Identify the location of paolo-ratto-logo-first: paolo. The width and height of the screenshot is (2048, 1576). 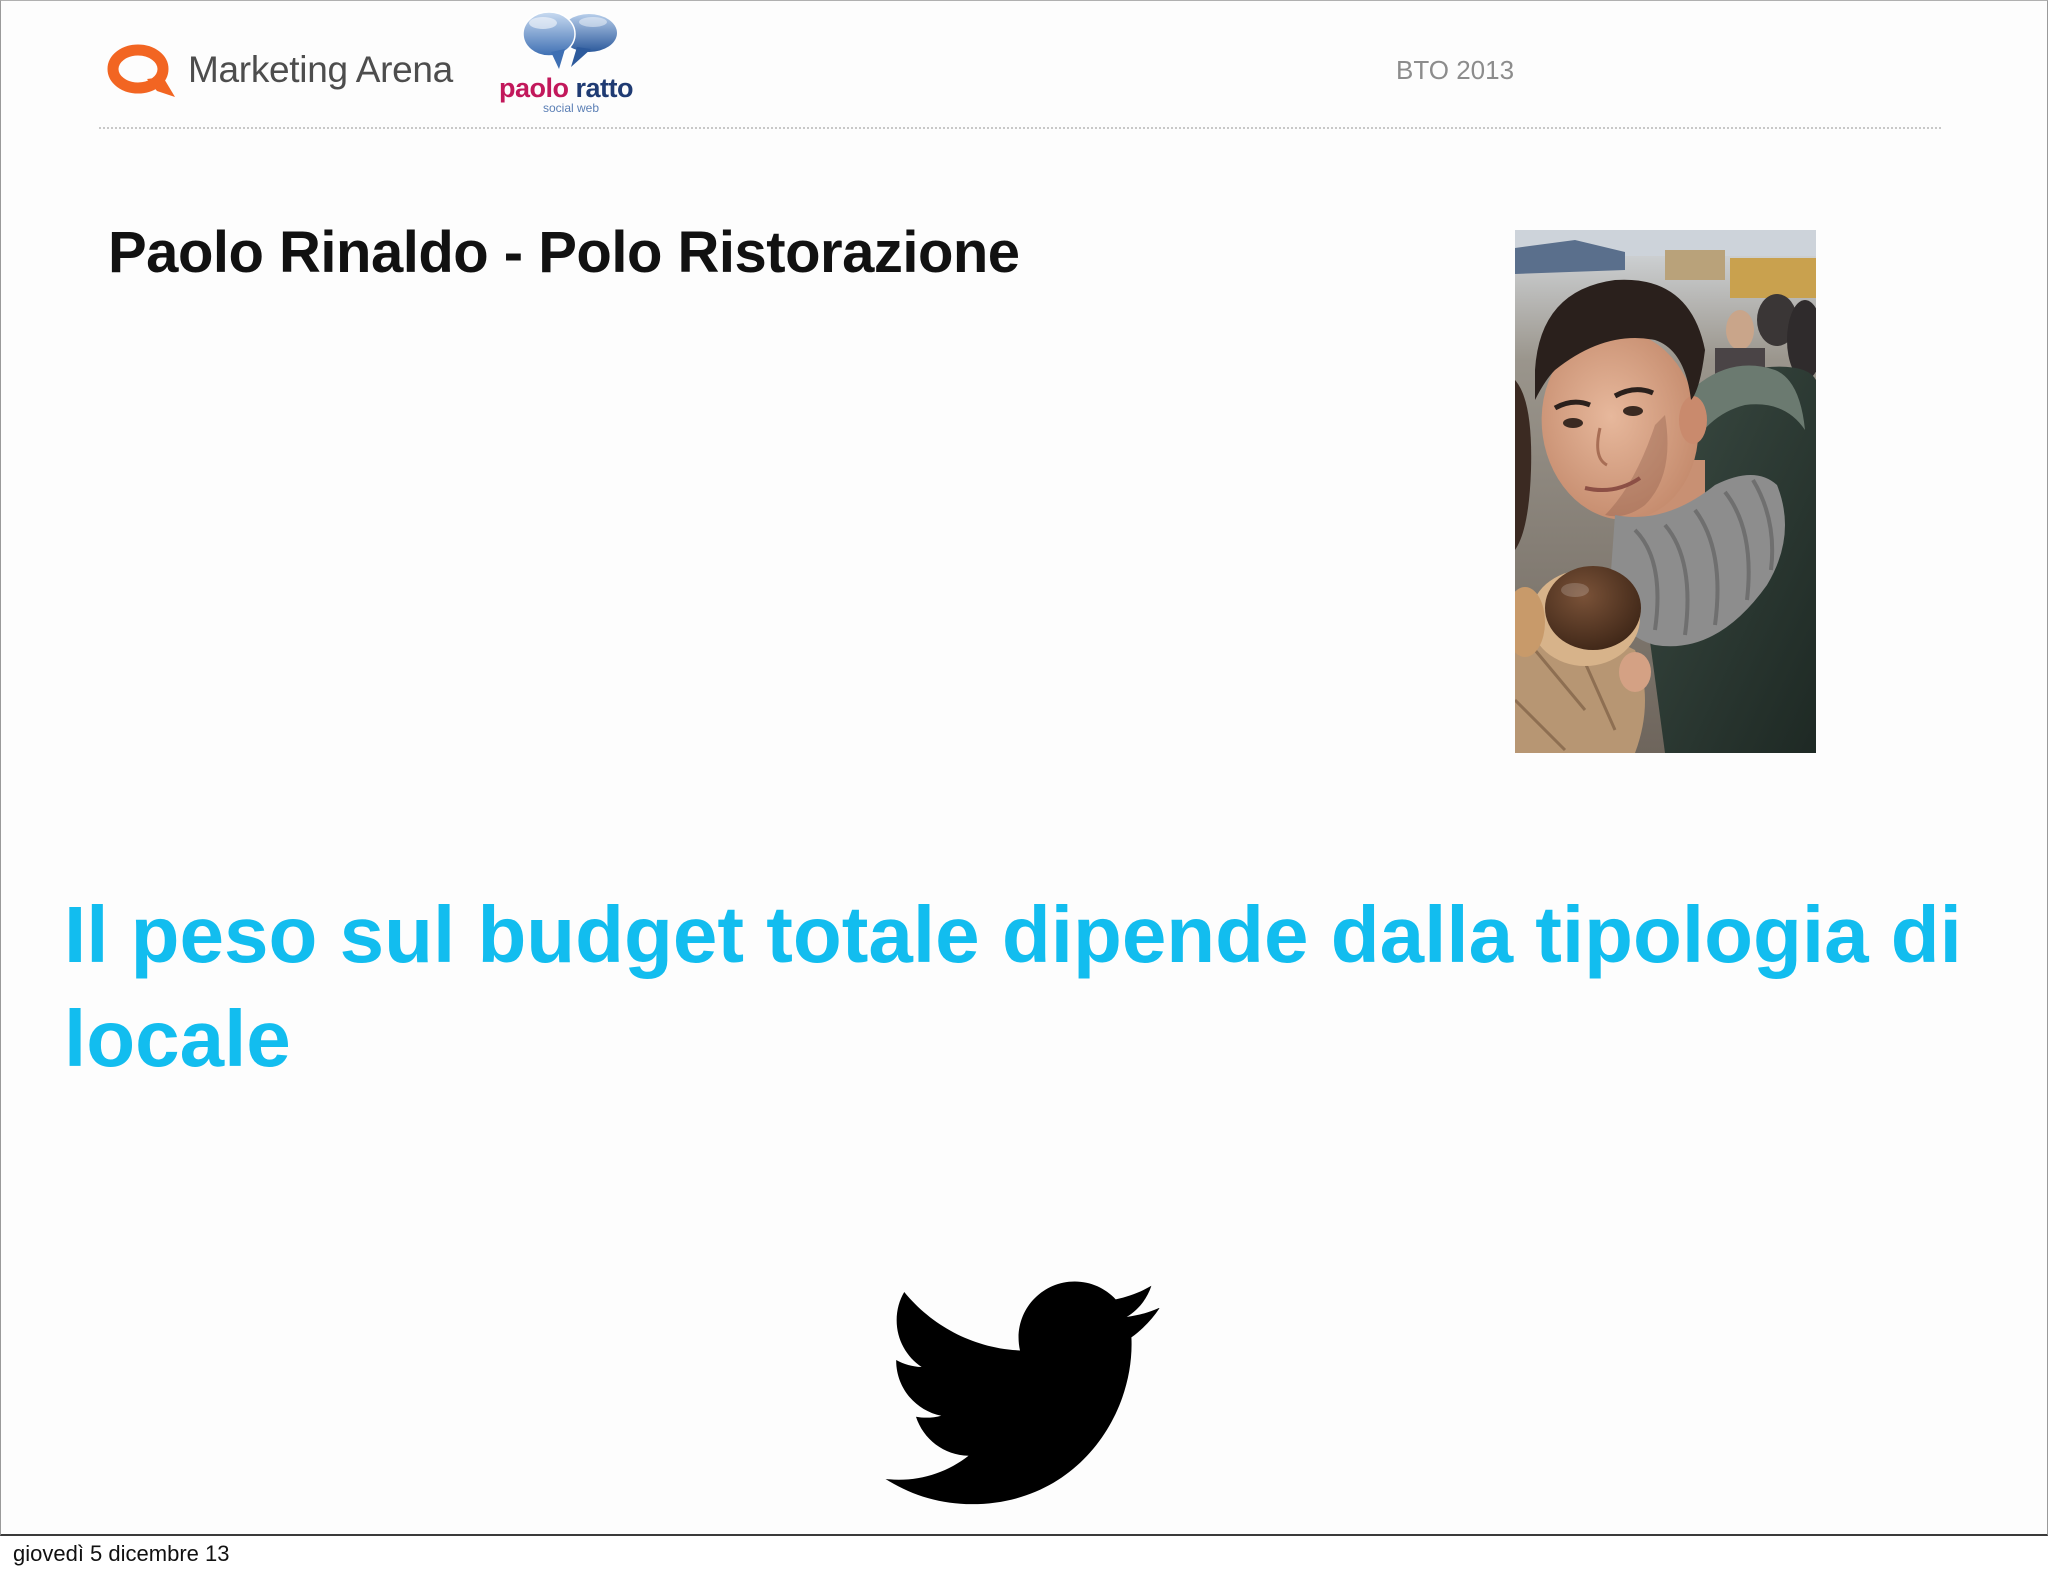
(534, 88).